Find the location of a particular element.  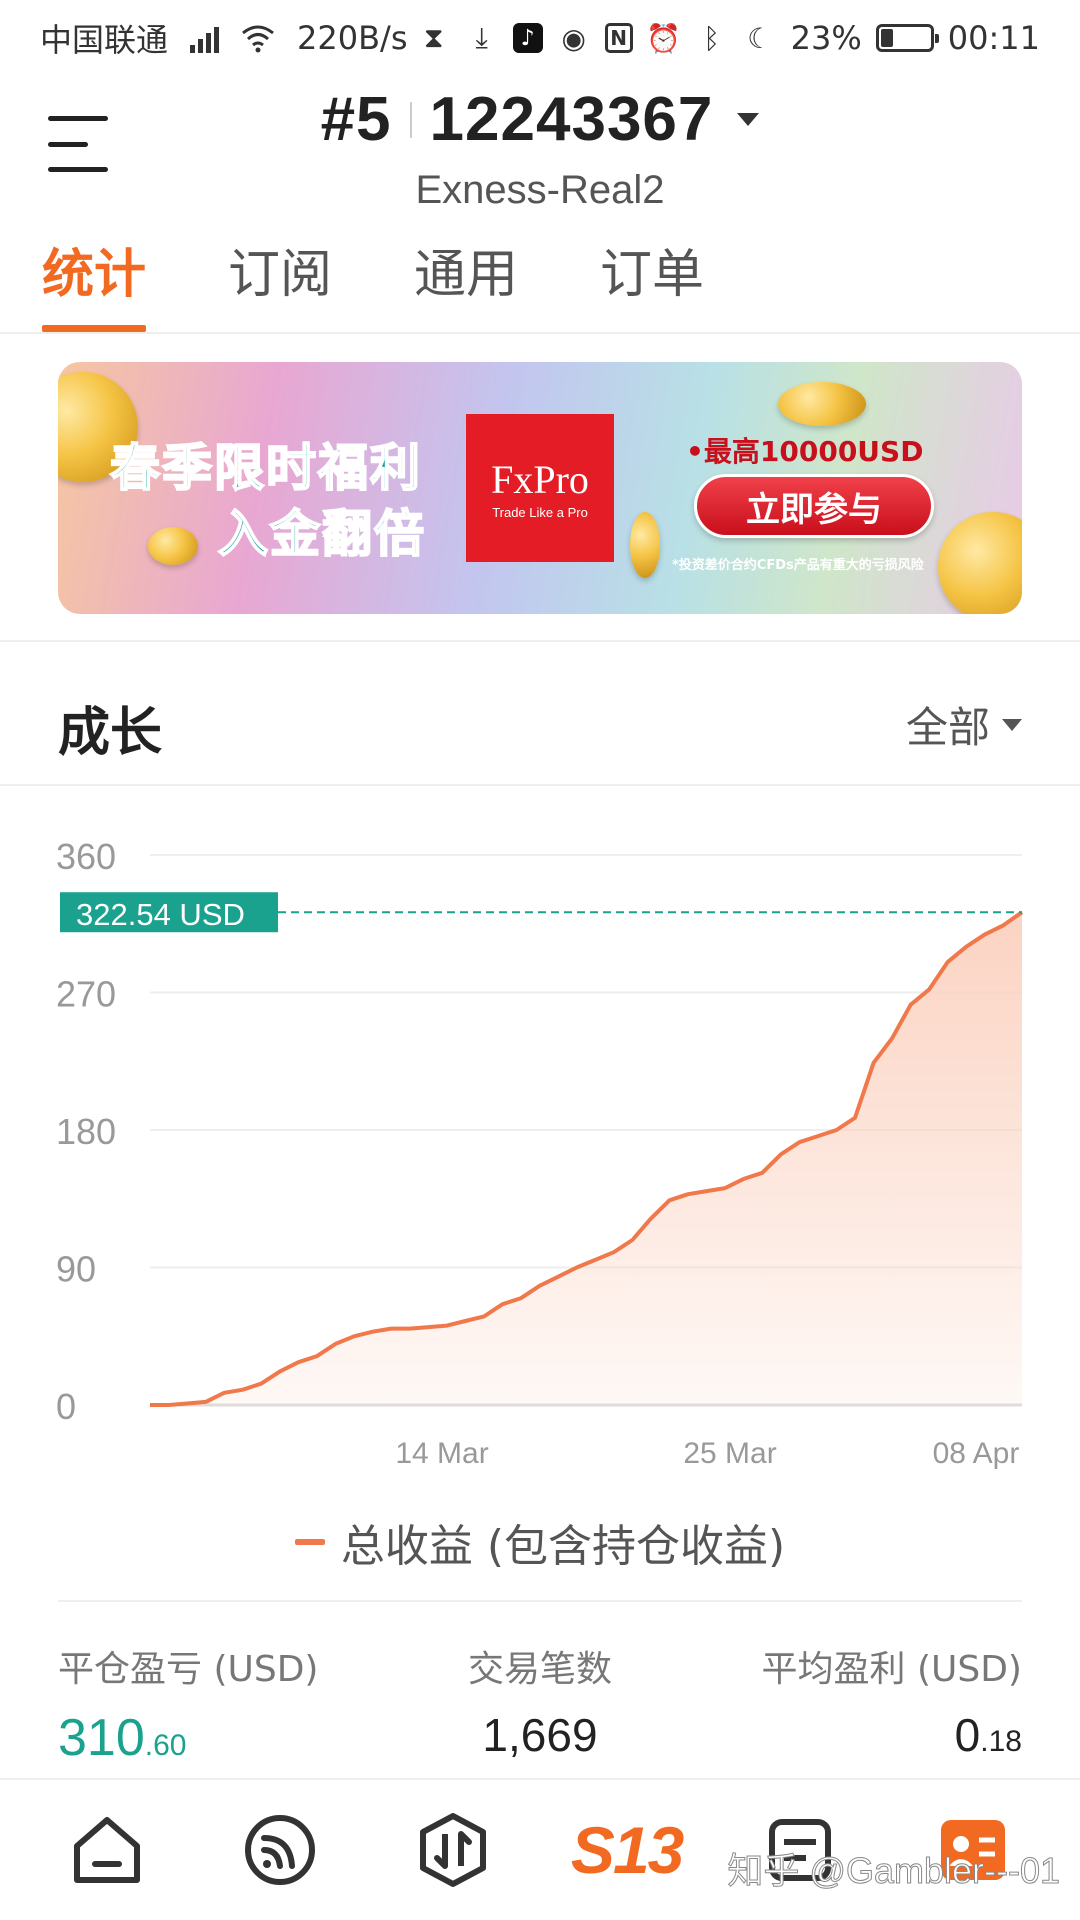

y-tick-label: 0 is located at coordinates (66, 1406).